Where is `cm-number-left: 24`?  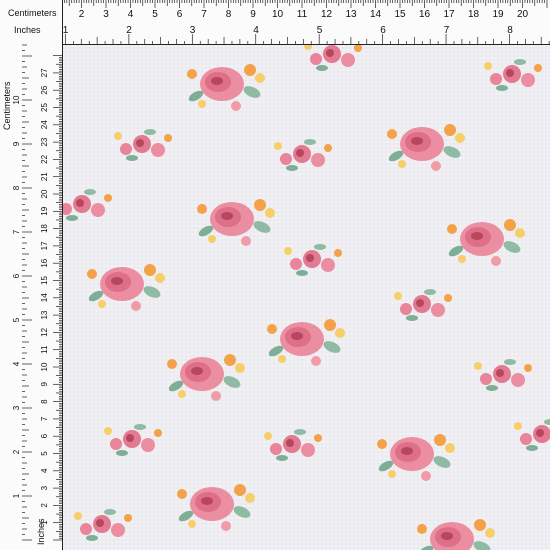
cm-number-left: 24 is located at coordinates (44, 124).